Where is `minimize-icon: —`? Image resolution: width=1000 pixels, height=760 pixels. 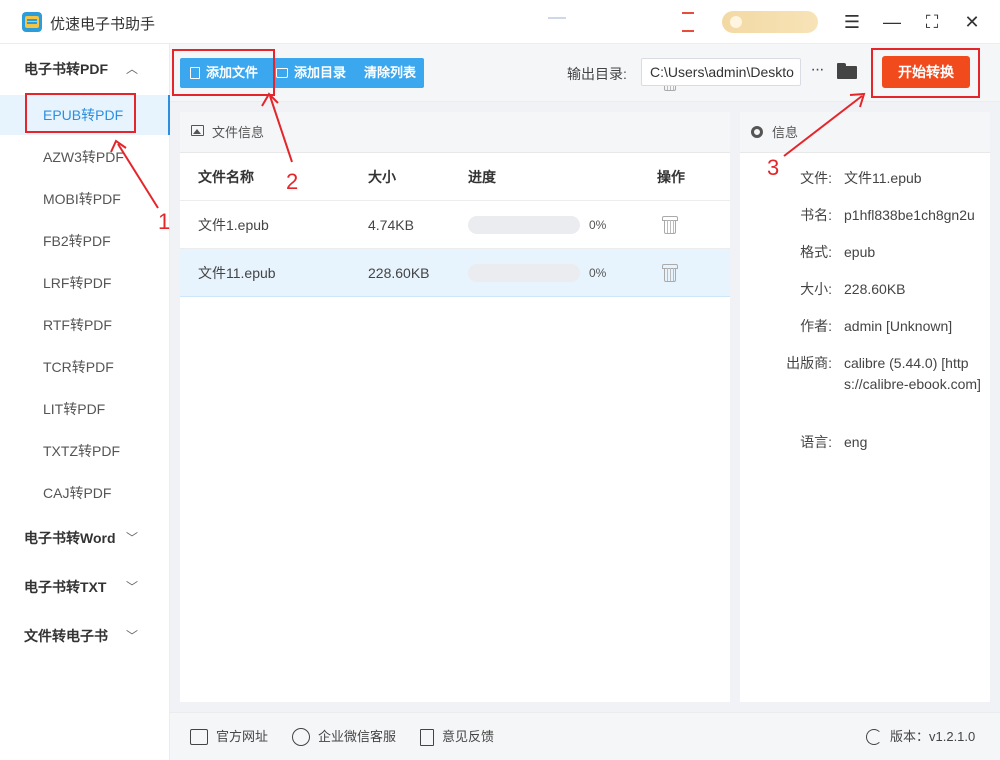 minimize-icon: — is located at coordinates (892, 22).